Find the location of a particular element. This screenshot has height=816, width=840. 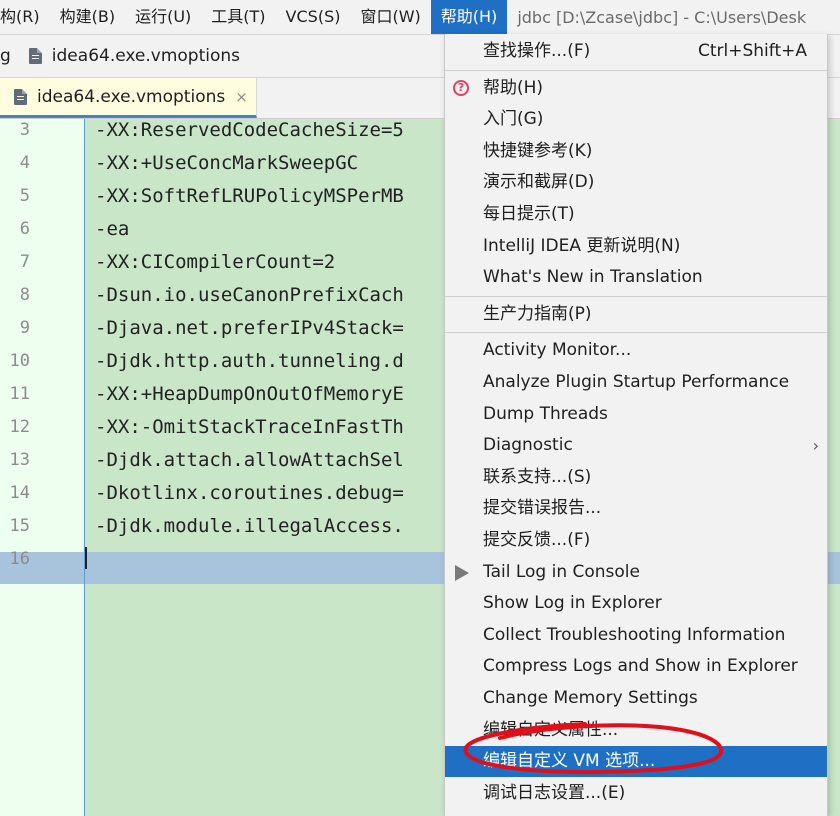

code-line: -Djdk.module.illegalAccess. is located at coordinates (249, 532).